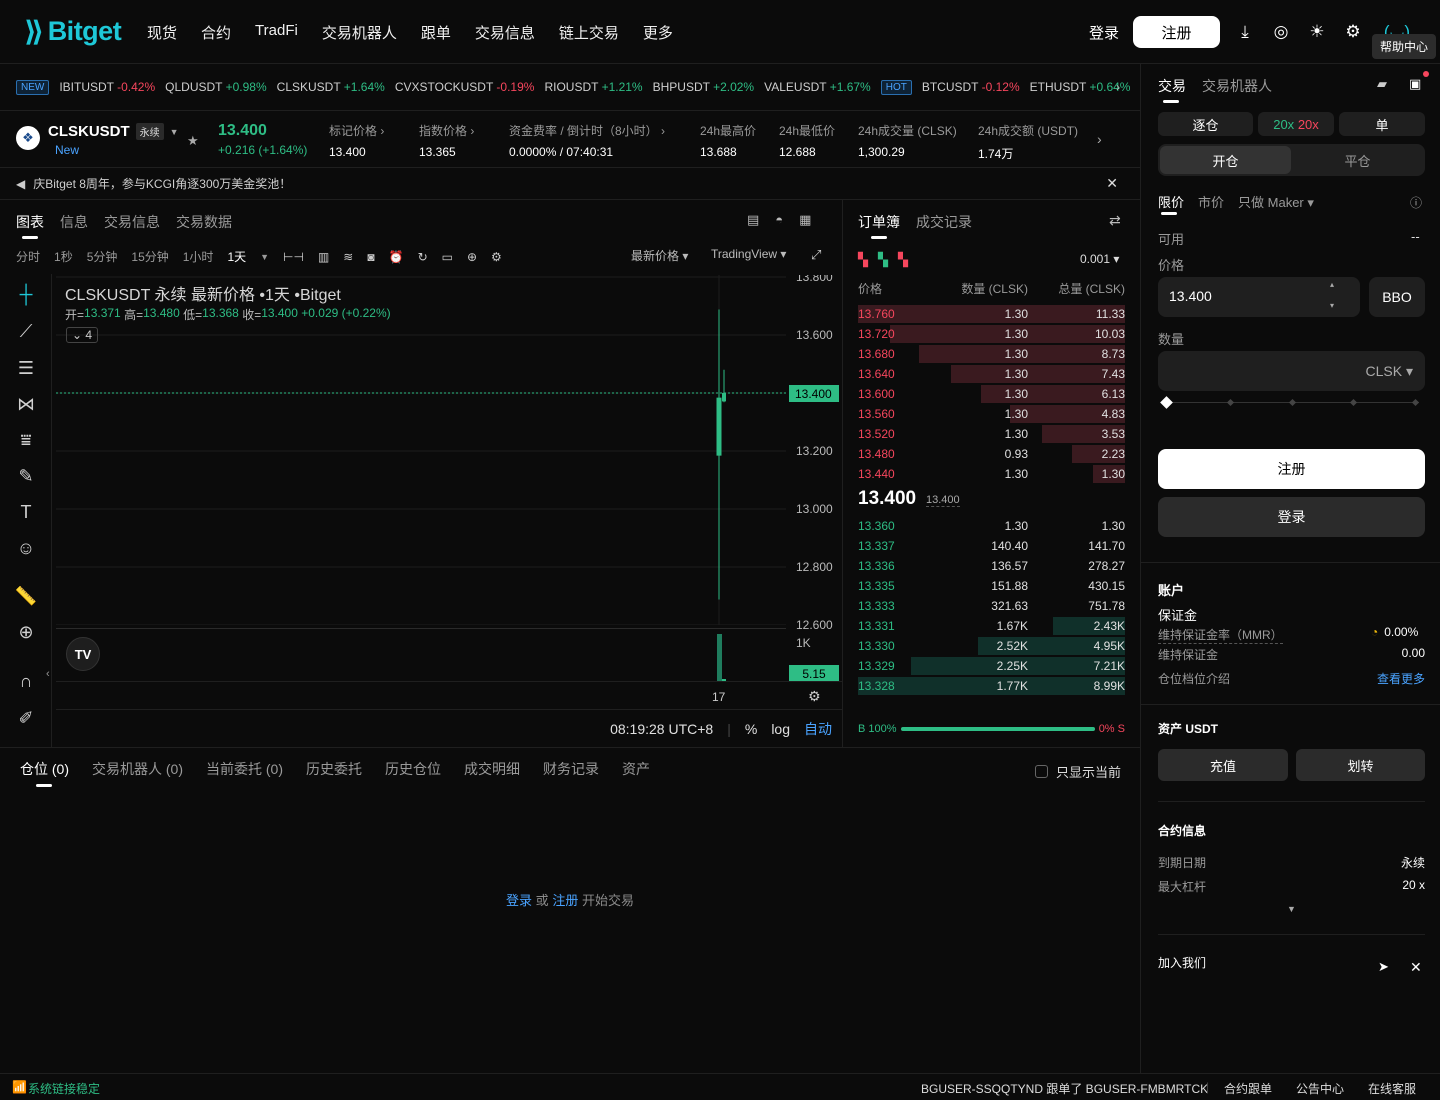 The height and width of the screenshot is (1100, 1440). I want to click on expand-chevron-icon: ▼, so click(1291, 909).